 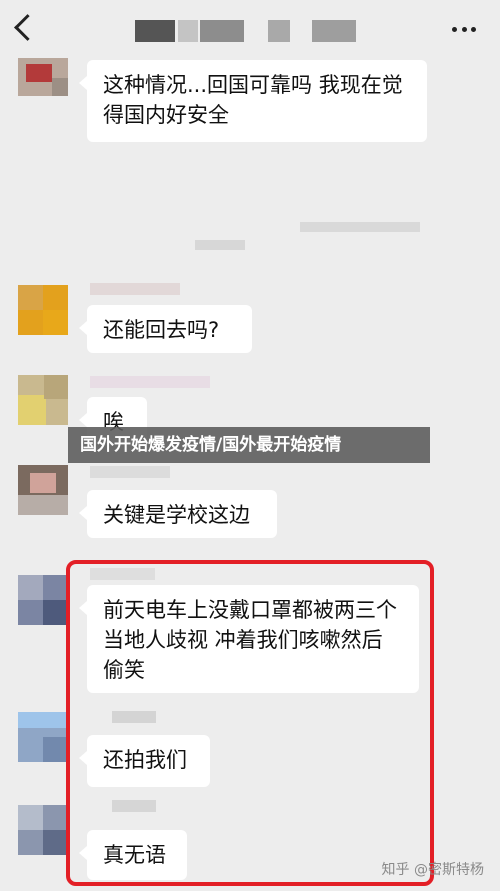 What do you see at coordinates (155, 31) in the screenshot?
I see `chat-title` at bounding box center [155, 31].